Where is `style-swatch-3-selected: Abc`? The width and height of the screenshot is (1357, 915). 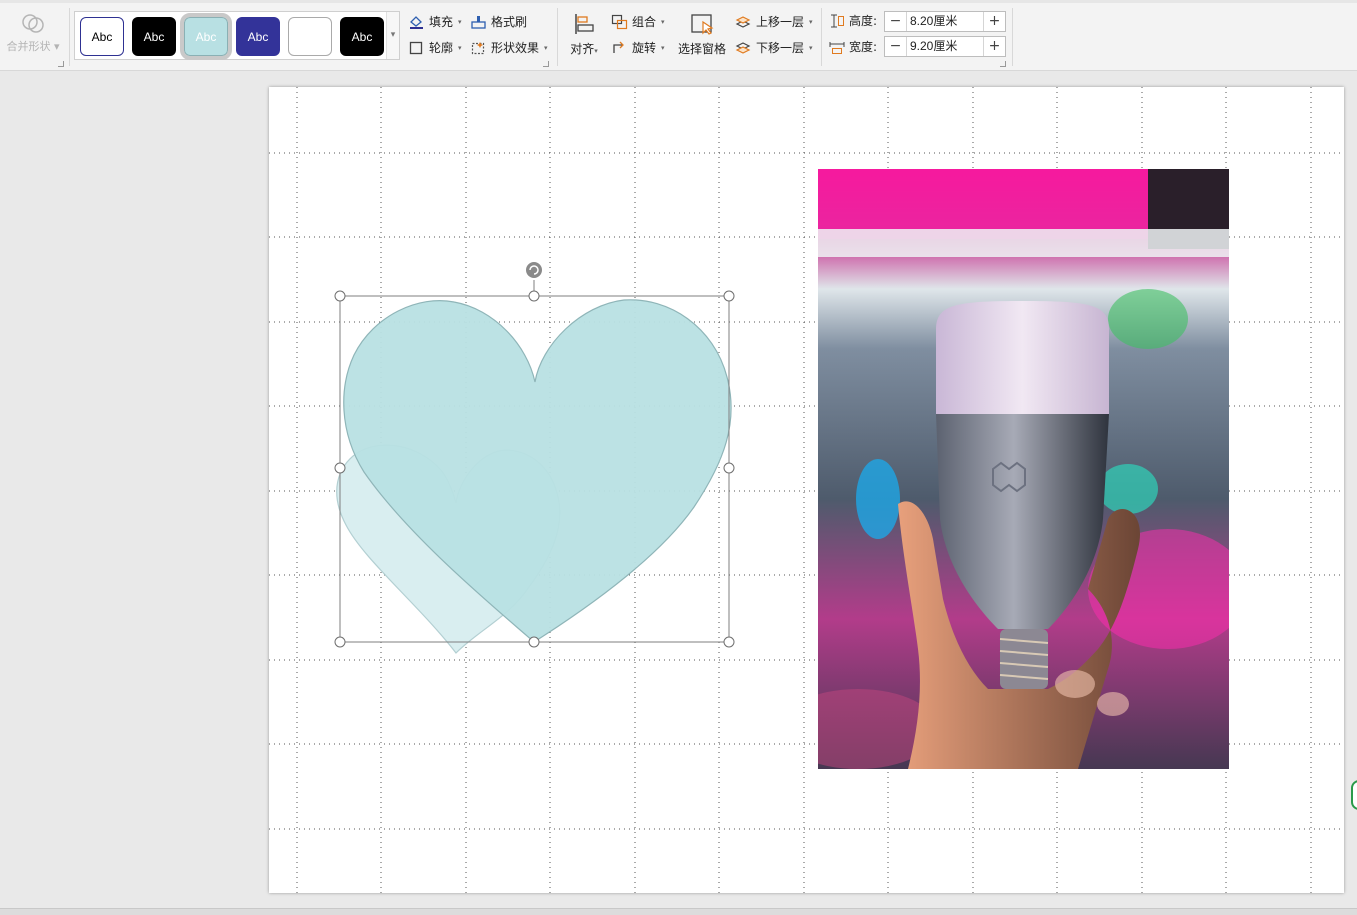 style-swatch-3-selected: Abc is located at coordinates (206, 36).